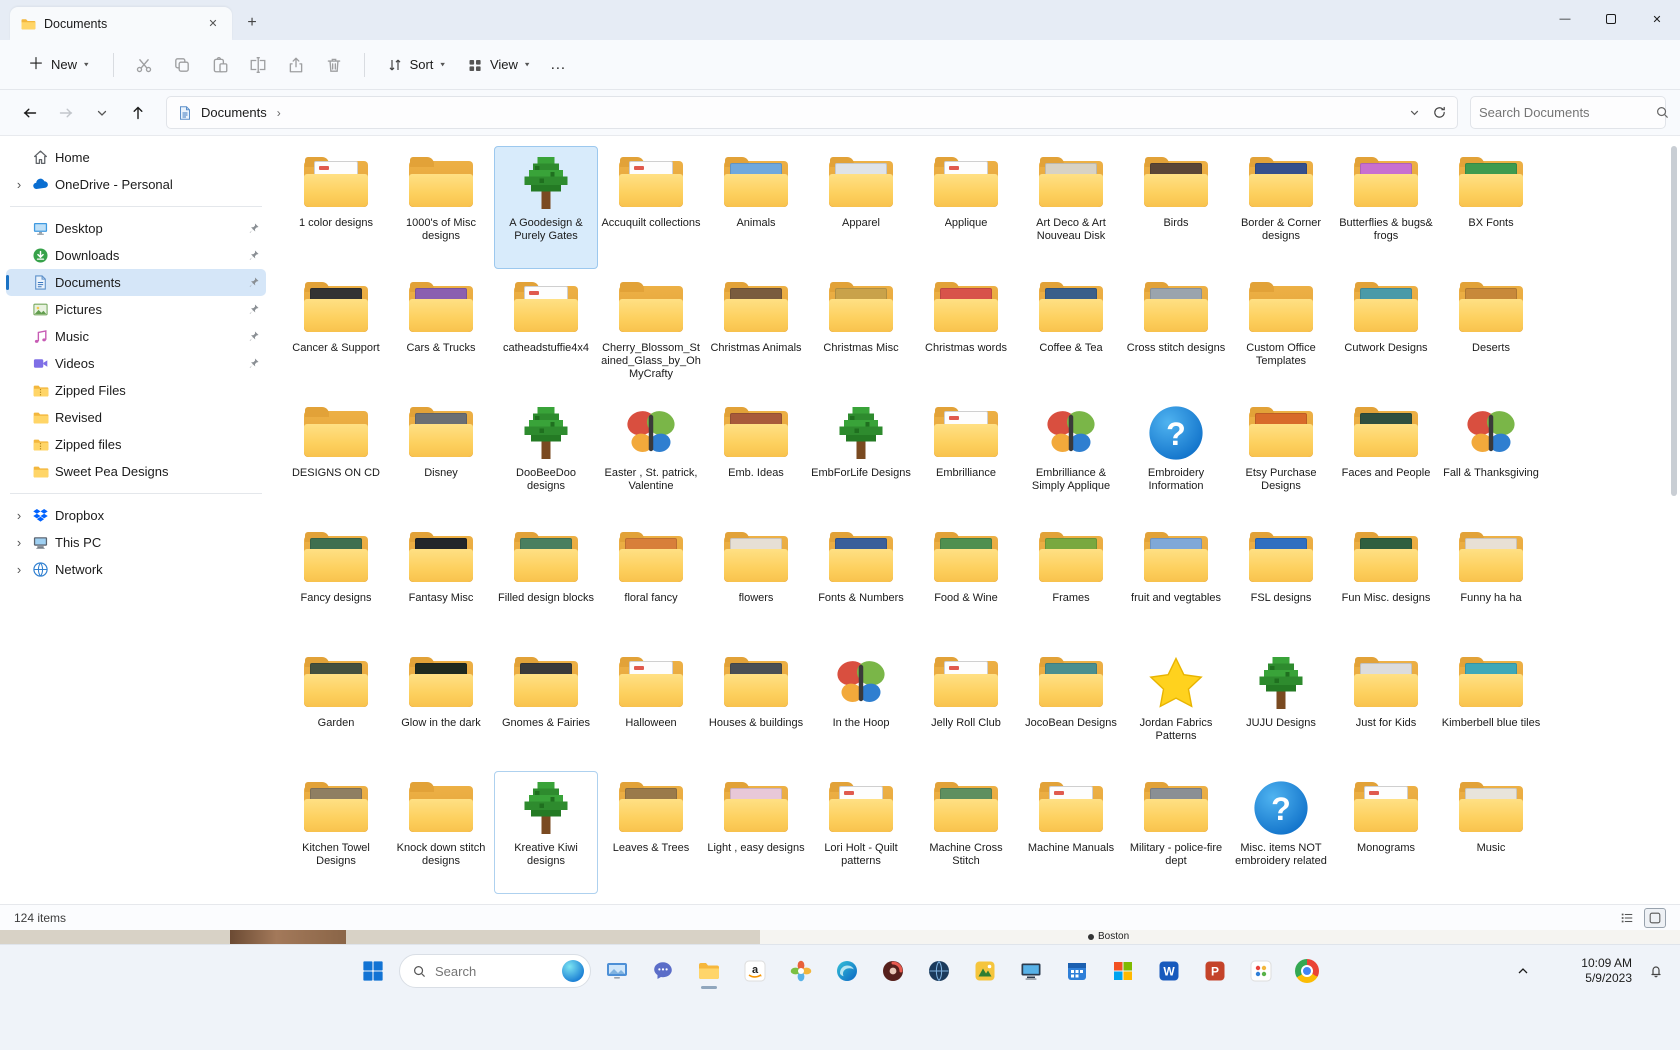  Describe the element at coordinates (136, 363) in the screenshot. I see `sidebar-item-videos: Videos` at that location.